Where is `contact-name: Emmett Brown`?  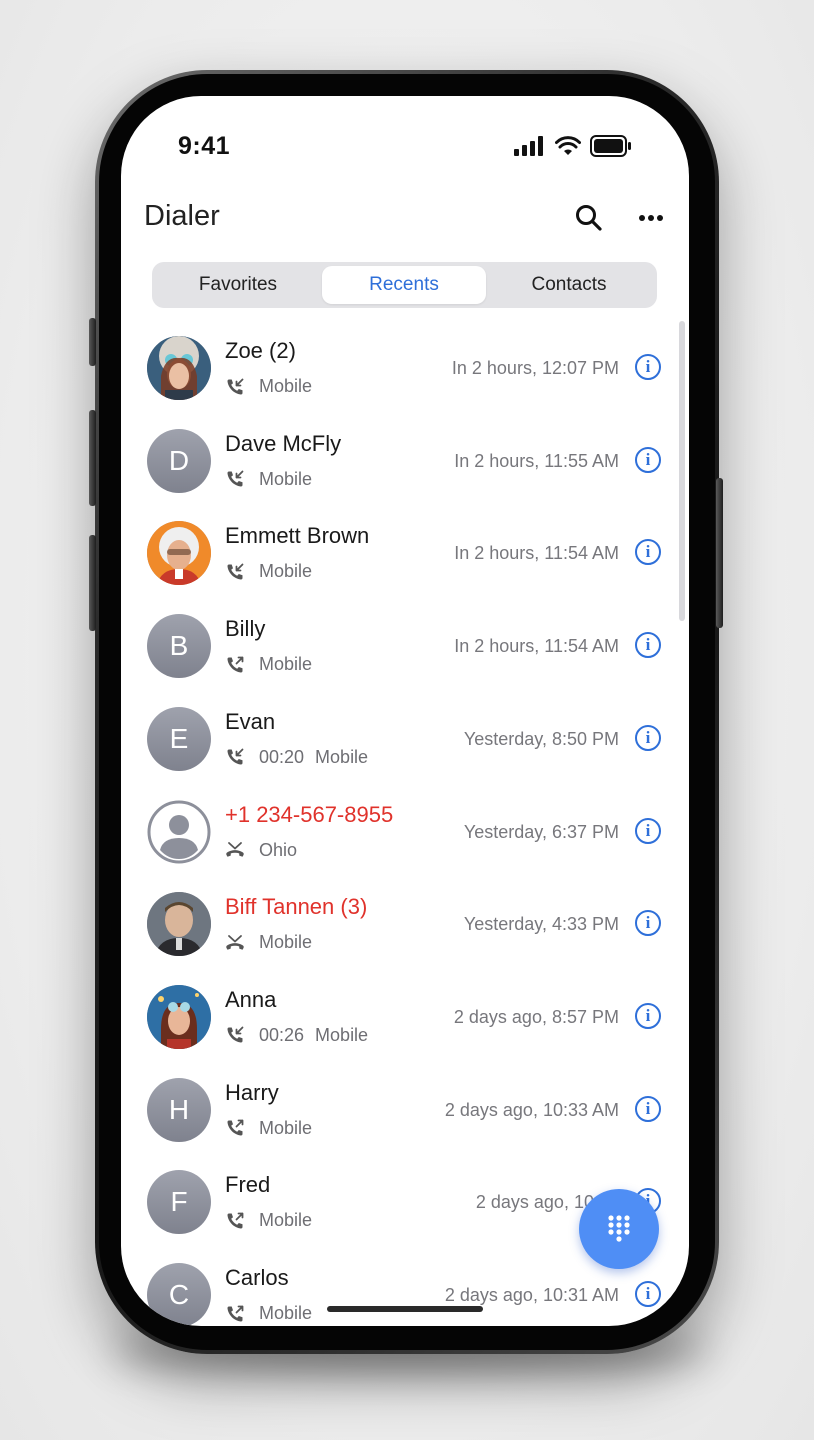
contact-name: Emmett Brown is located at coordinates (297, 536).